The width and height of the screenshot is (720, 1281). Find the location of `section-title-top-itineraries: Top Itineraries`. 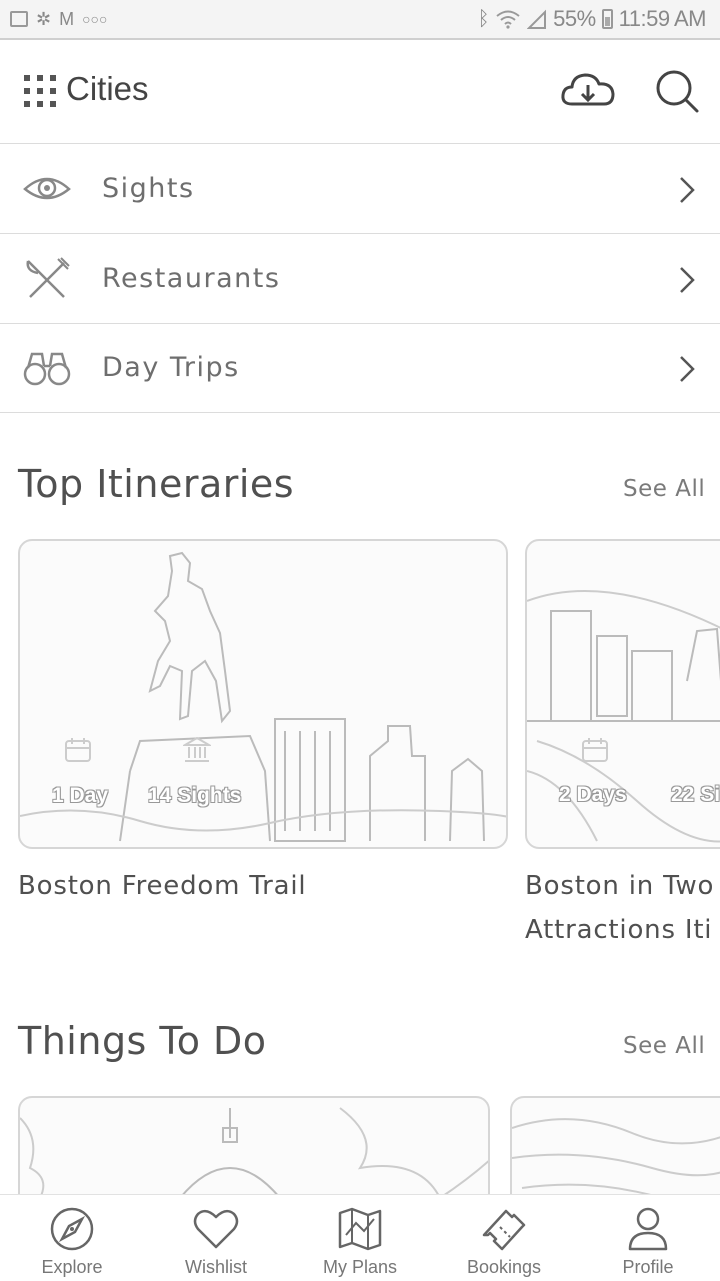

section-title-top-itineraries: Top Itineraries is located at coordinates (156, 484).